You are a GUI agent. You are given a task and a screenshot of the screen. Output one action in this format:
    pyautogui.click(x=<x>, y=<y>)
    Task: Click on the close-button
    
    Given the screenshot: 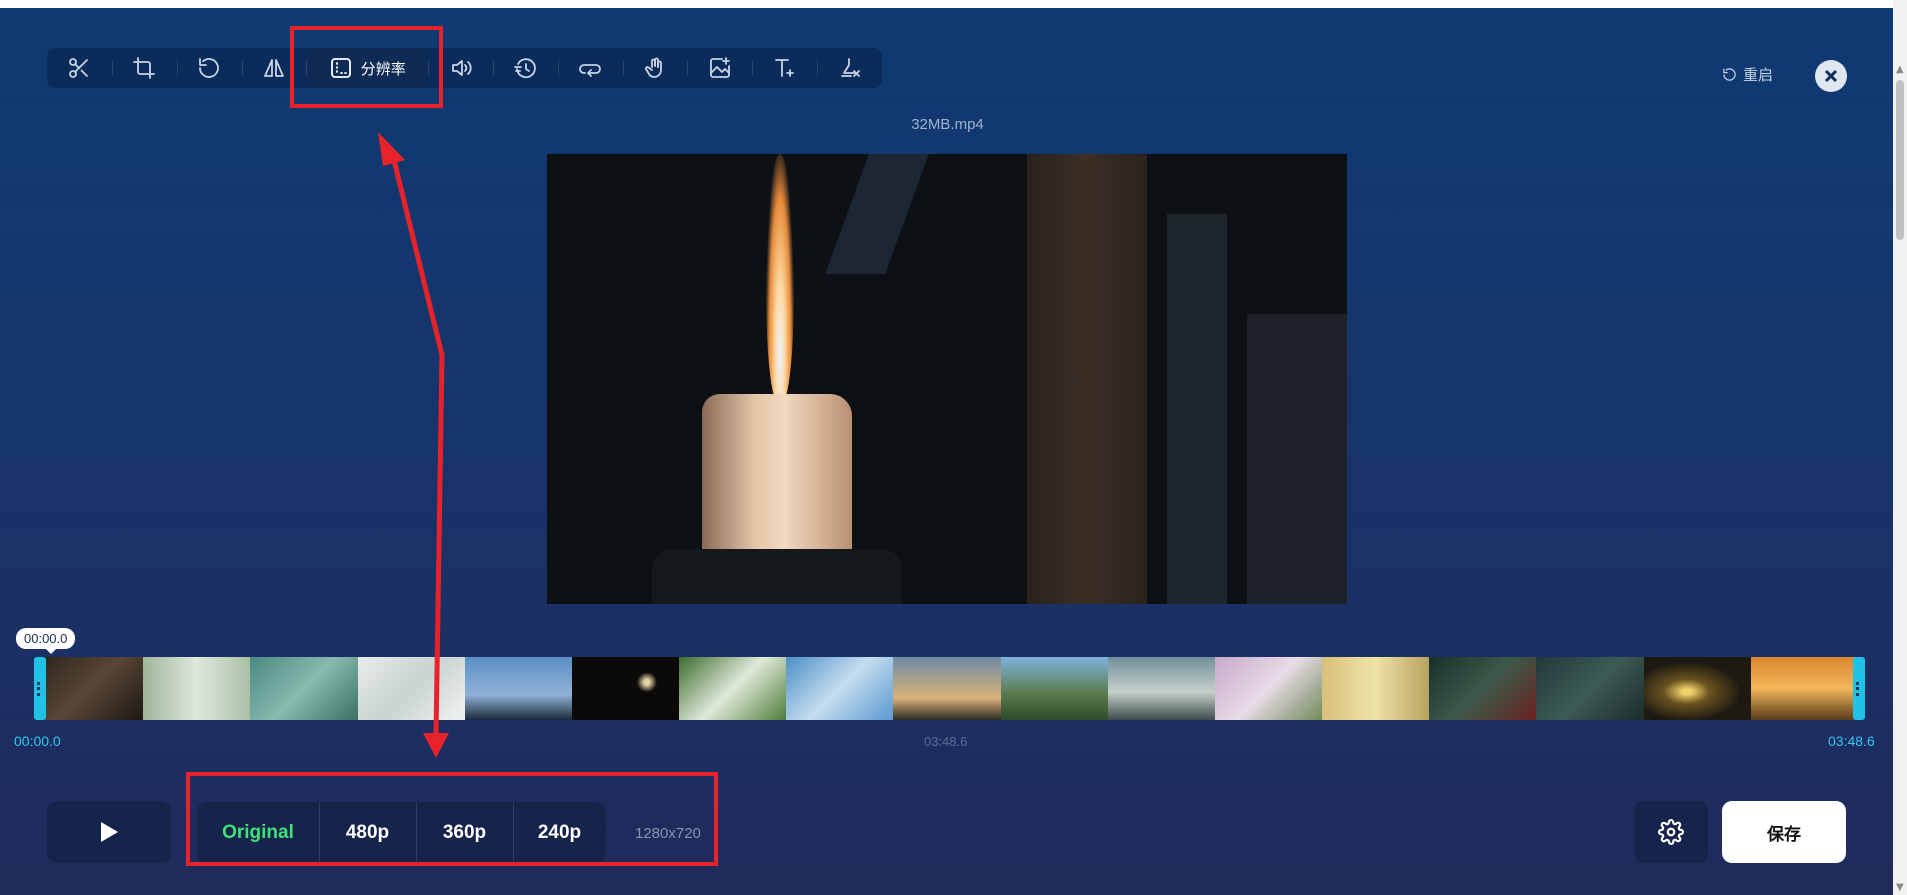 What is the action you would take?
    pyautogui.click(x=1831, y=76)
    